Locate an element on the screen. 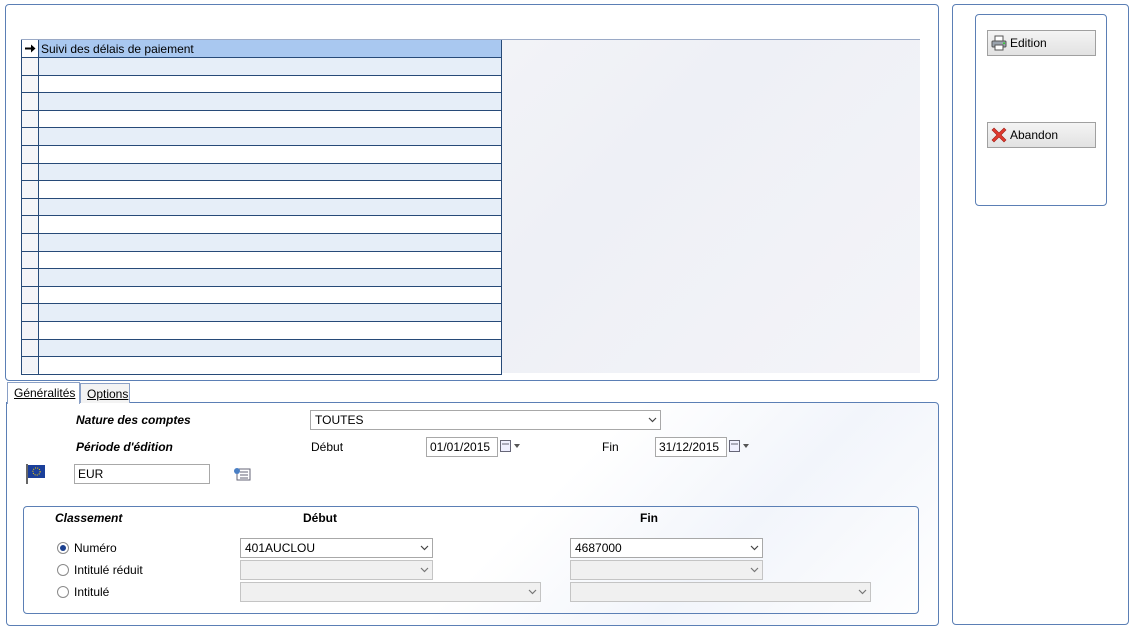 The height and width of the screenshot is (632, 1136). abandon-button-label: Abandon is located at coordinates (1034, 135).